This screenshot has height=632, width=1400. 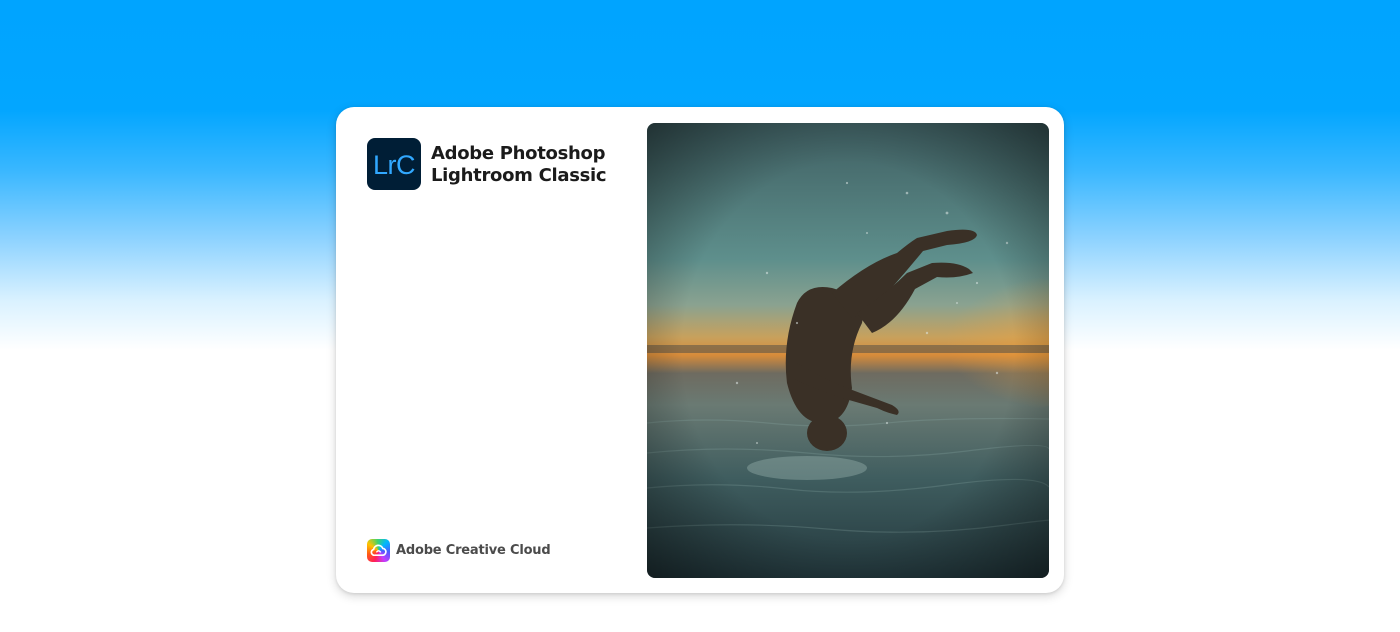 I want to click on app-title: Adobe Photoshop Lightroom Classic, so click(x=519, y=165).